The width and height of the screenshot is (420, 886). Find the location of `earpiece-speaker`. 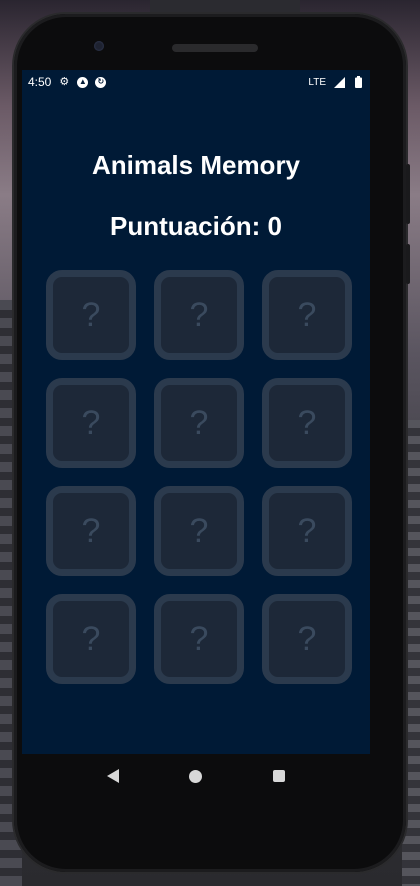

earpiece-speaker is located at coordinates (215, 48).